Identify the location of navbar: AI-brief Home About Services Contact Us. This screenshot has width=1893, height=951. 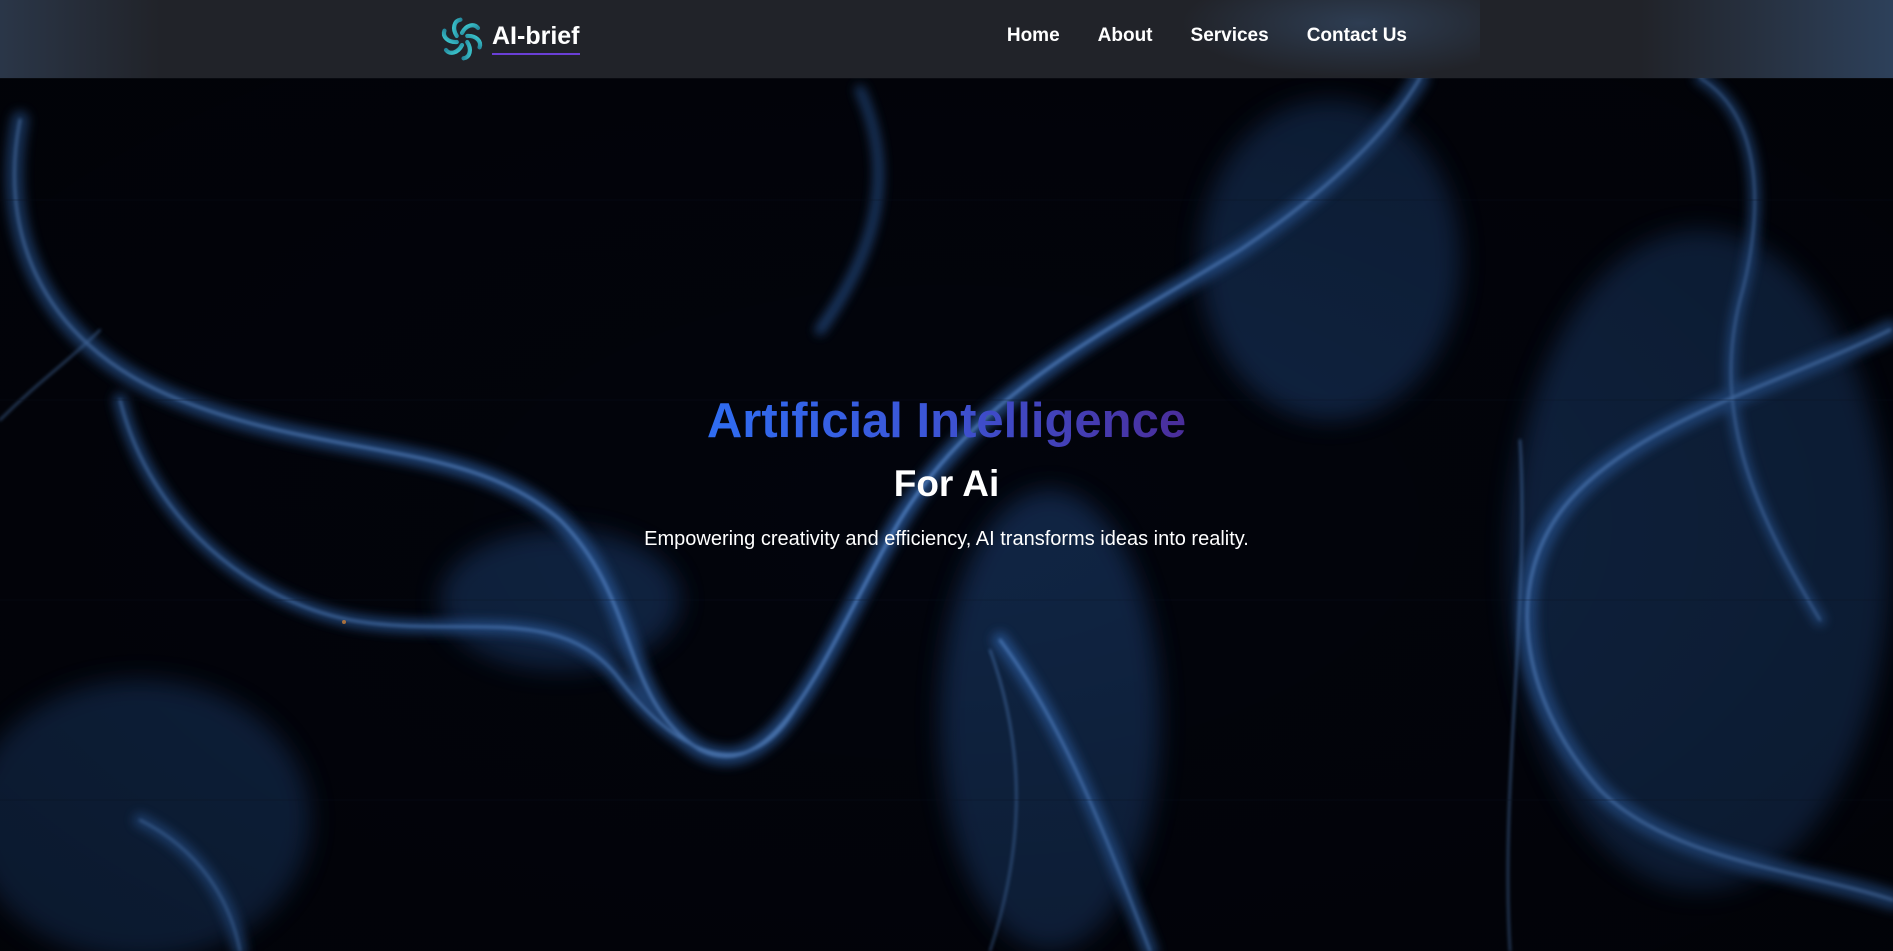
(946, 39).